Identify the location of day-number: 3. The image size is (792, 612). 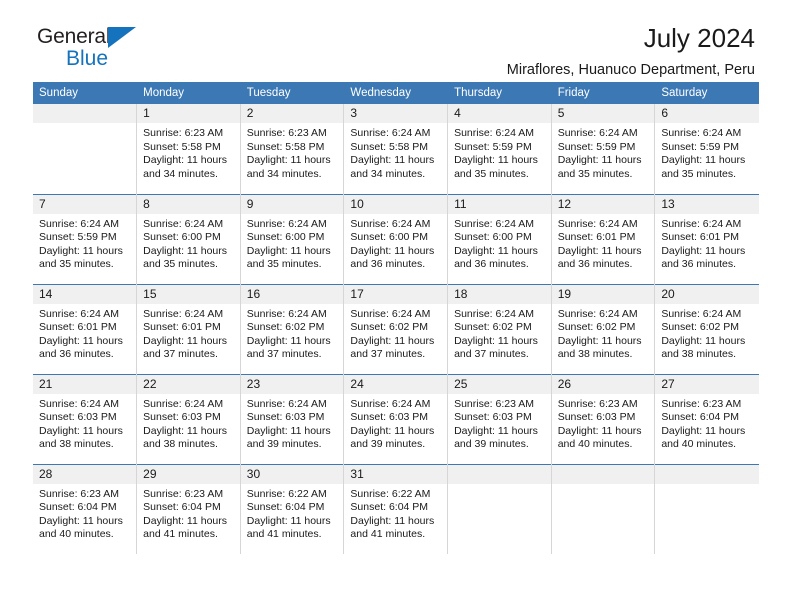
(396, 113).